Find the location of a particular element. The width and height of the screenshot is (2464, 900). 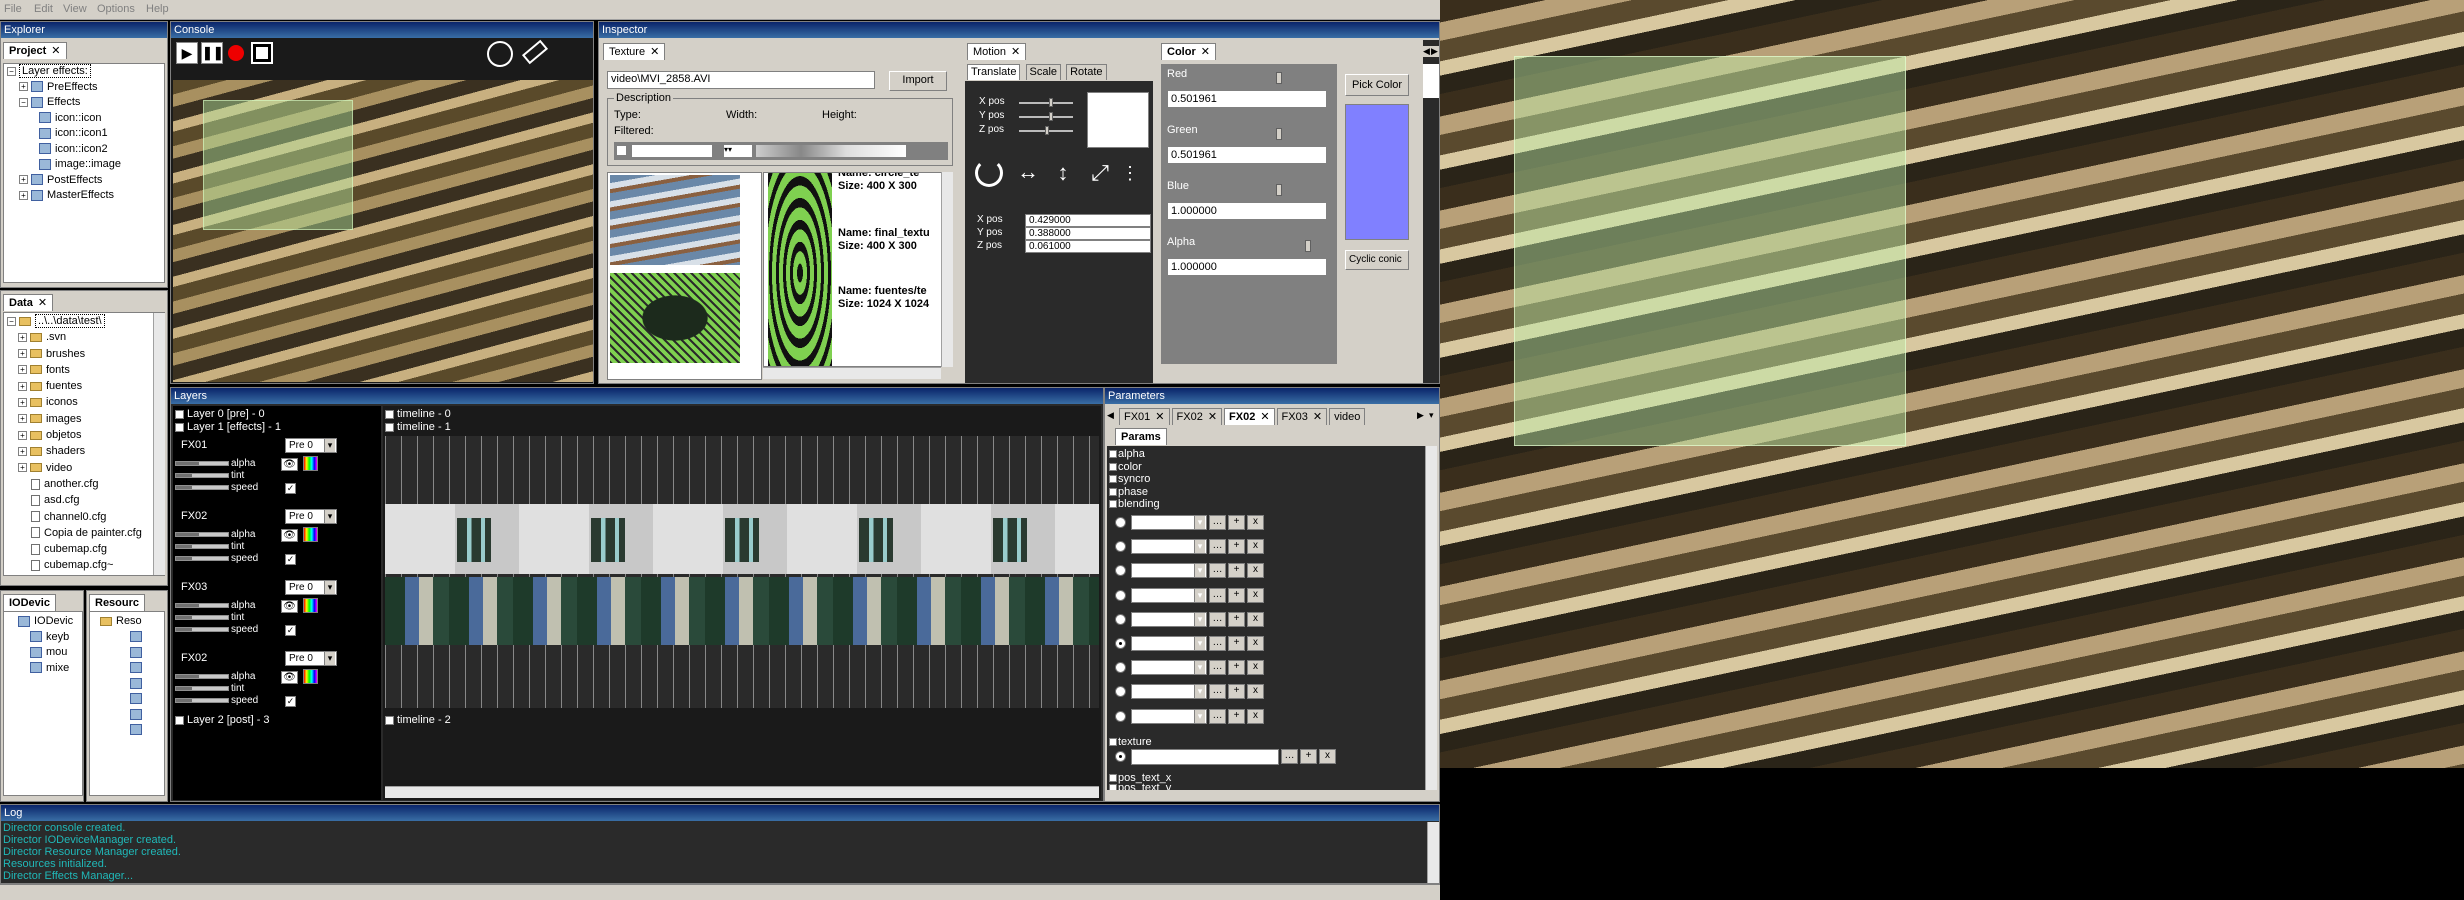

aperture-icon is located at coordinates (500, 54).